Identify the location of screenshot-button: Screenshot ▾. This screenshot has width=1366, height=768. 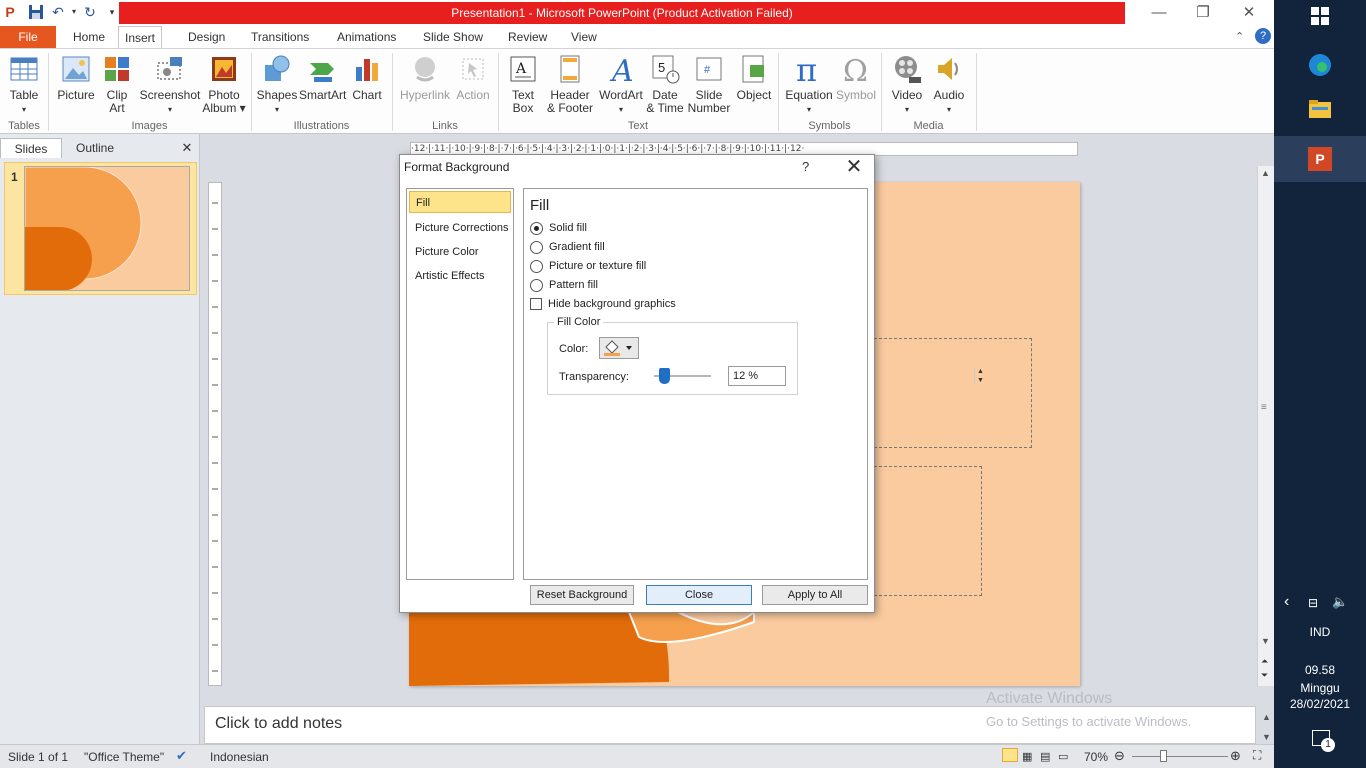
(170, 84).